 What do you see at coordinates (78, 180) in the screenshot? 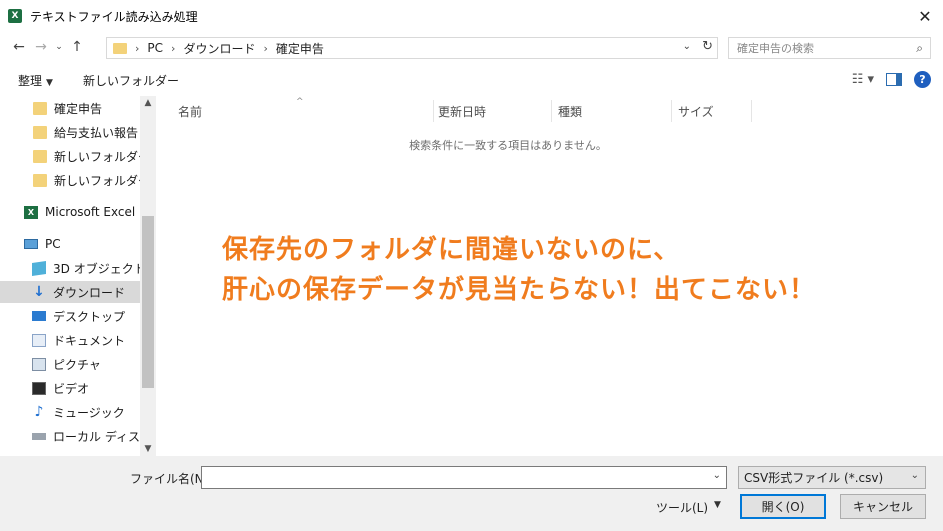
I see `sidebar-item-new-folder-6: 新しいフォルダー (6` at bounding box center [78, 180].